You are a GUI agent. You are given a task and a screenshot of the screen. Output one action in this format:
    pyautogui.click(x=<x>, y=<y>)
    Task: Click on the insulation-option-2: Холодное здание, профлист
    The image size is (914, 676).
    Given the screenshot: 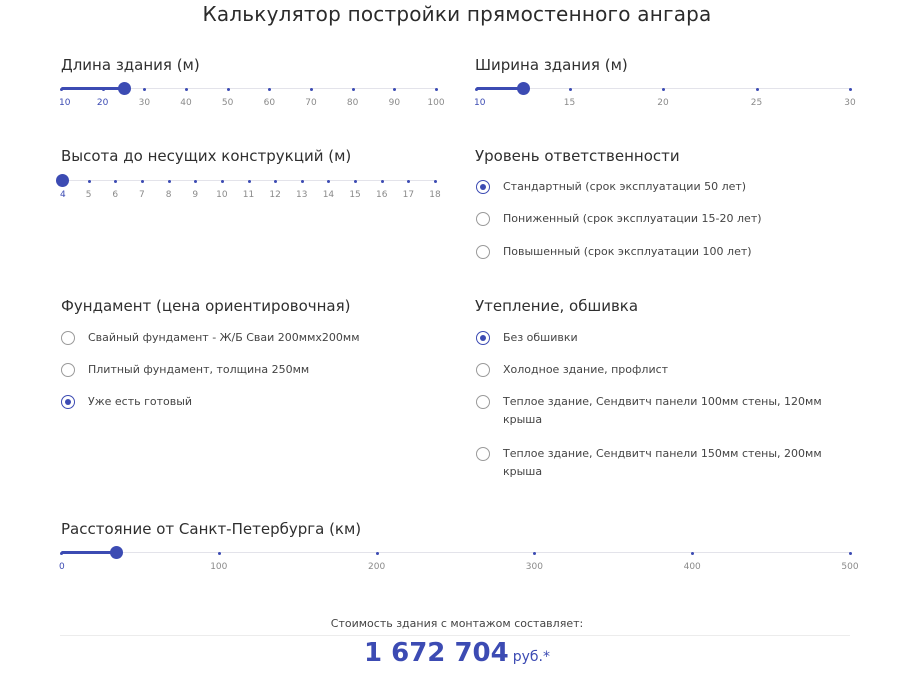 What is the action you would take?
    pyautogui.click(x=664, y=371)
    